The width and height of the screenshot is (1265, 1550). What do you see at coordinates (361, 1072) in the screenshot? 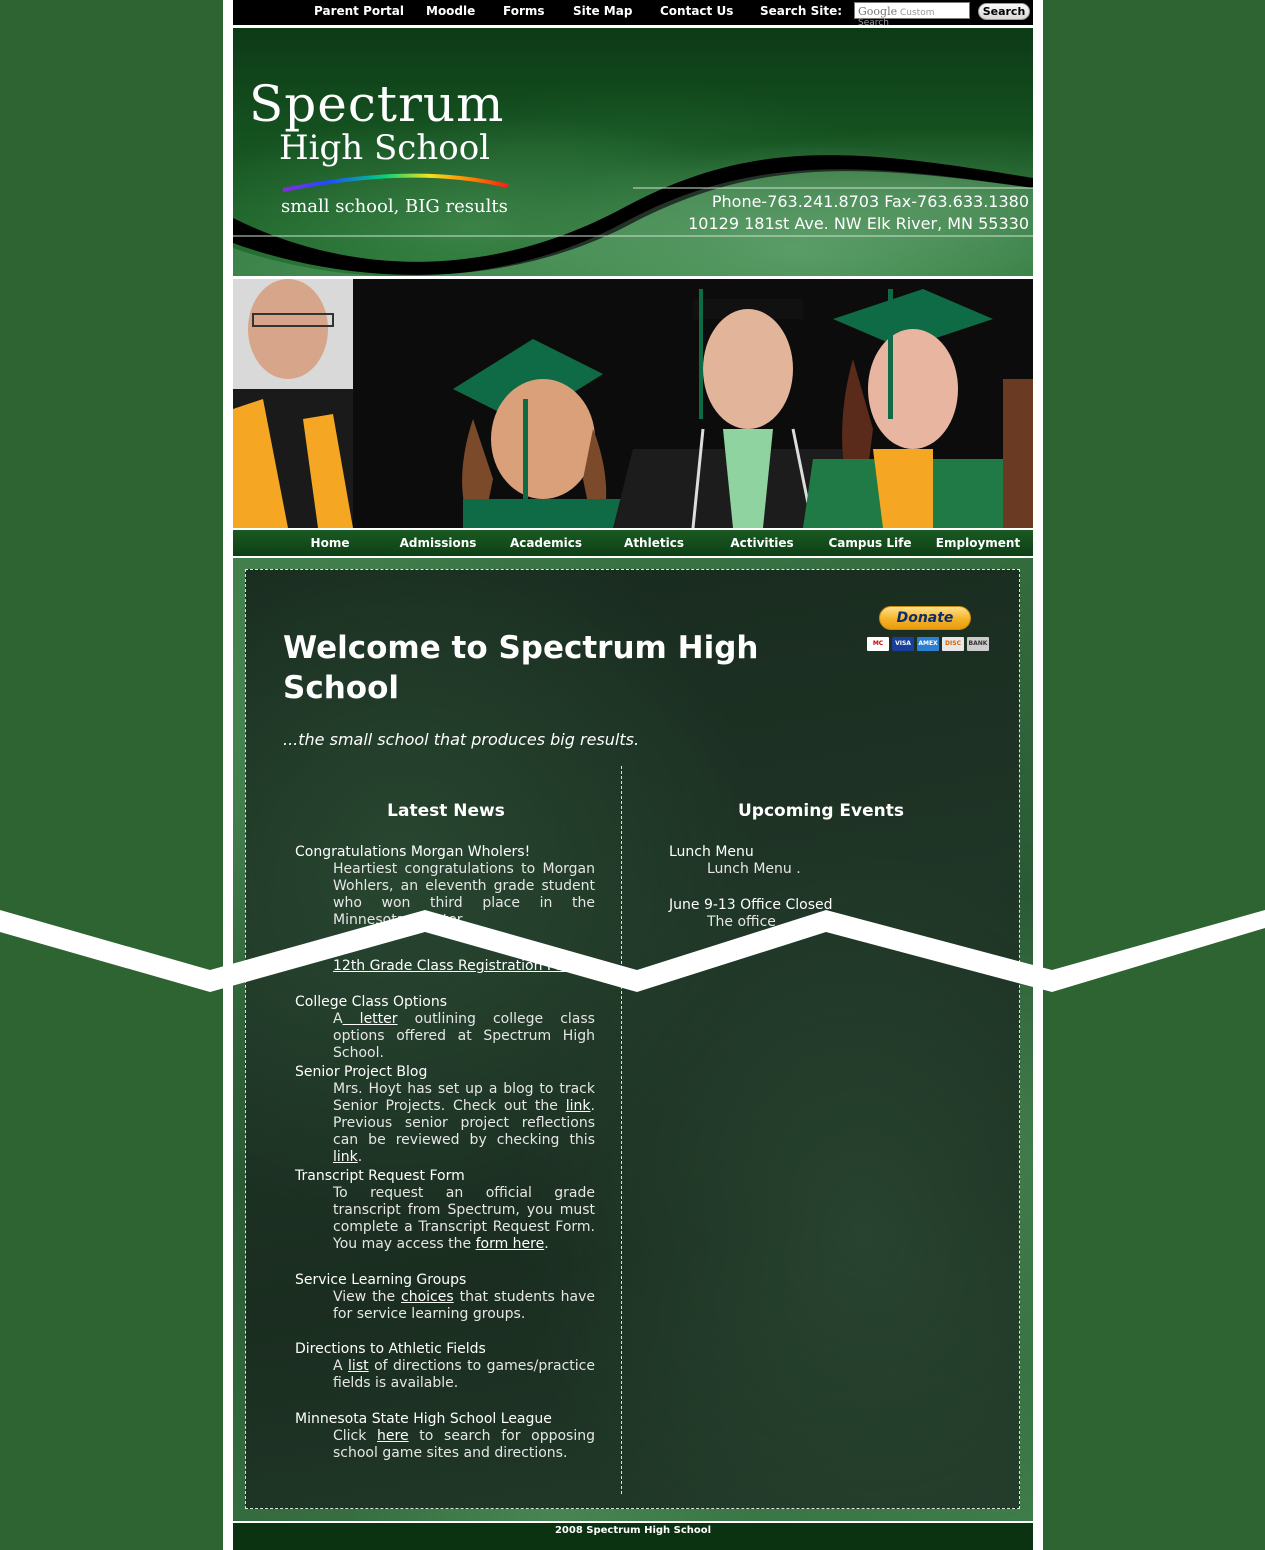
I see `news-title-senior: Senior Project Blog` at bounding box center [361, 1072].